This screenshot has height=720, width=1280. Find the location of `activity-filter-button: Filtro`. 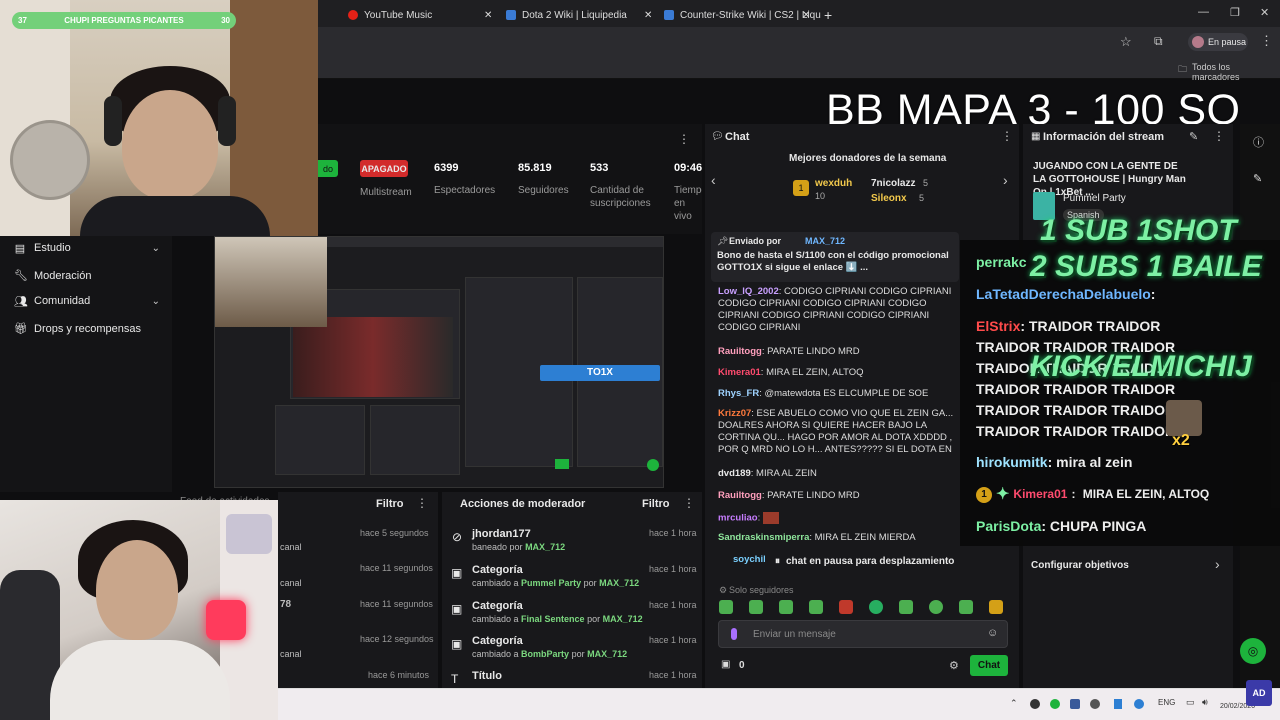

activity-filter-button: Filtro is located at coordinates (390, 504).